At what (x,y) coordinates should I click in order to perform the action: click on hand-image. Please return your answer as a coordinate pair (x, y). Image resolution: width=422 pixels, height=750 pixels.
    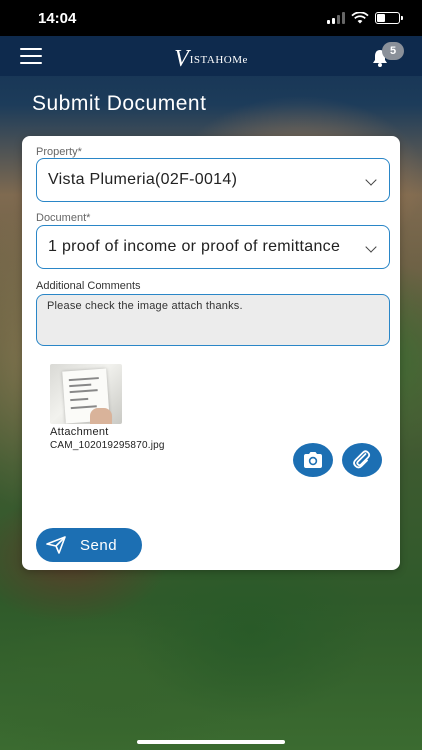
    Looking at the image, I should click on (101, 416).